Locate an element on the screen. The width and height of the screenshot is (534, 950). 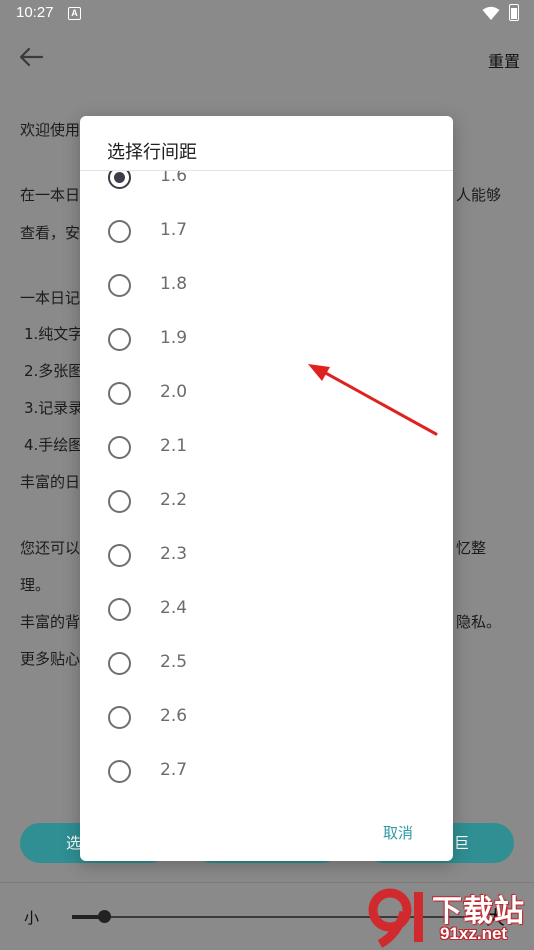
back-arrow-icon is located at coordinates (31, 57).